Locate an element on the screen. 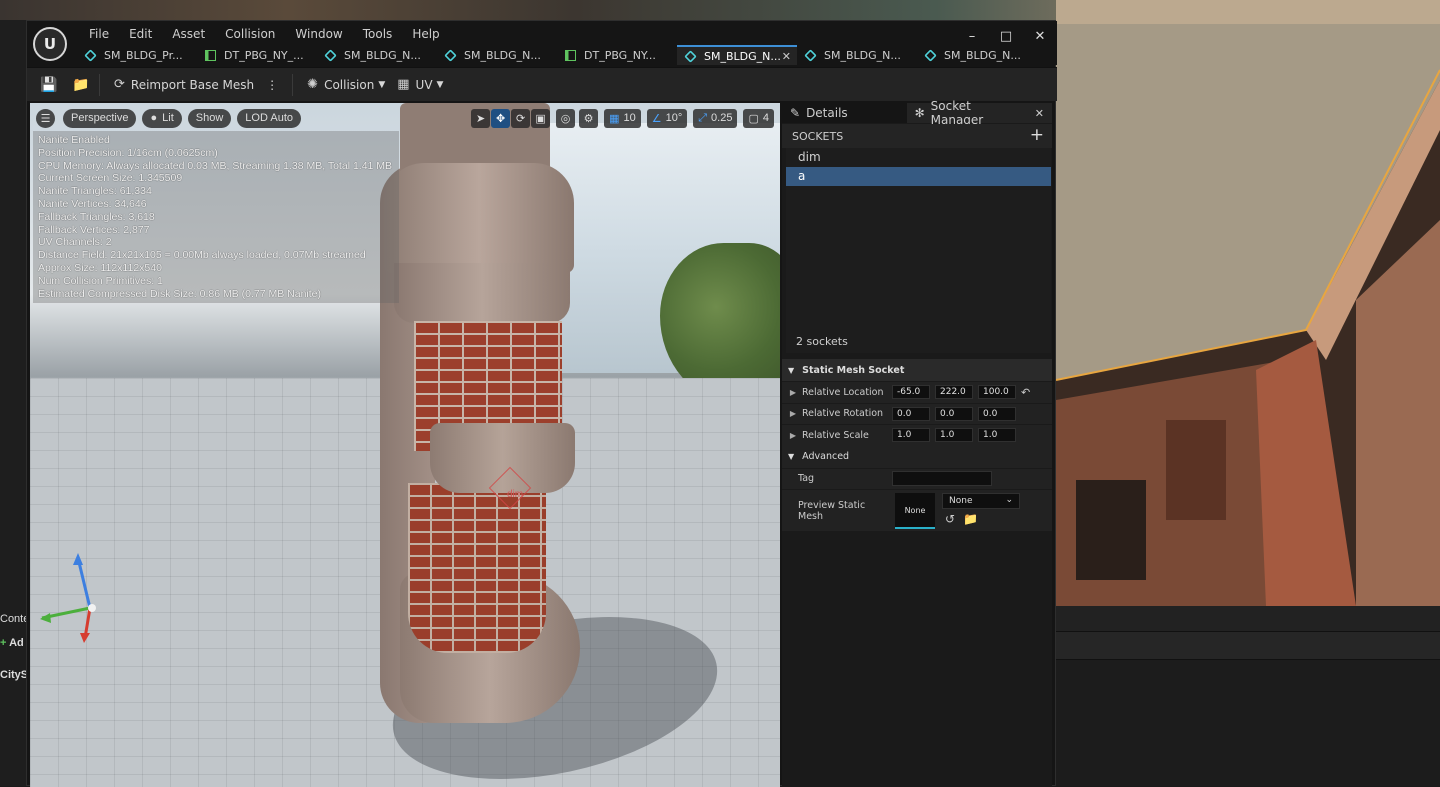  socket-label: dim is located at coordinates (515, 494).